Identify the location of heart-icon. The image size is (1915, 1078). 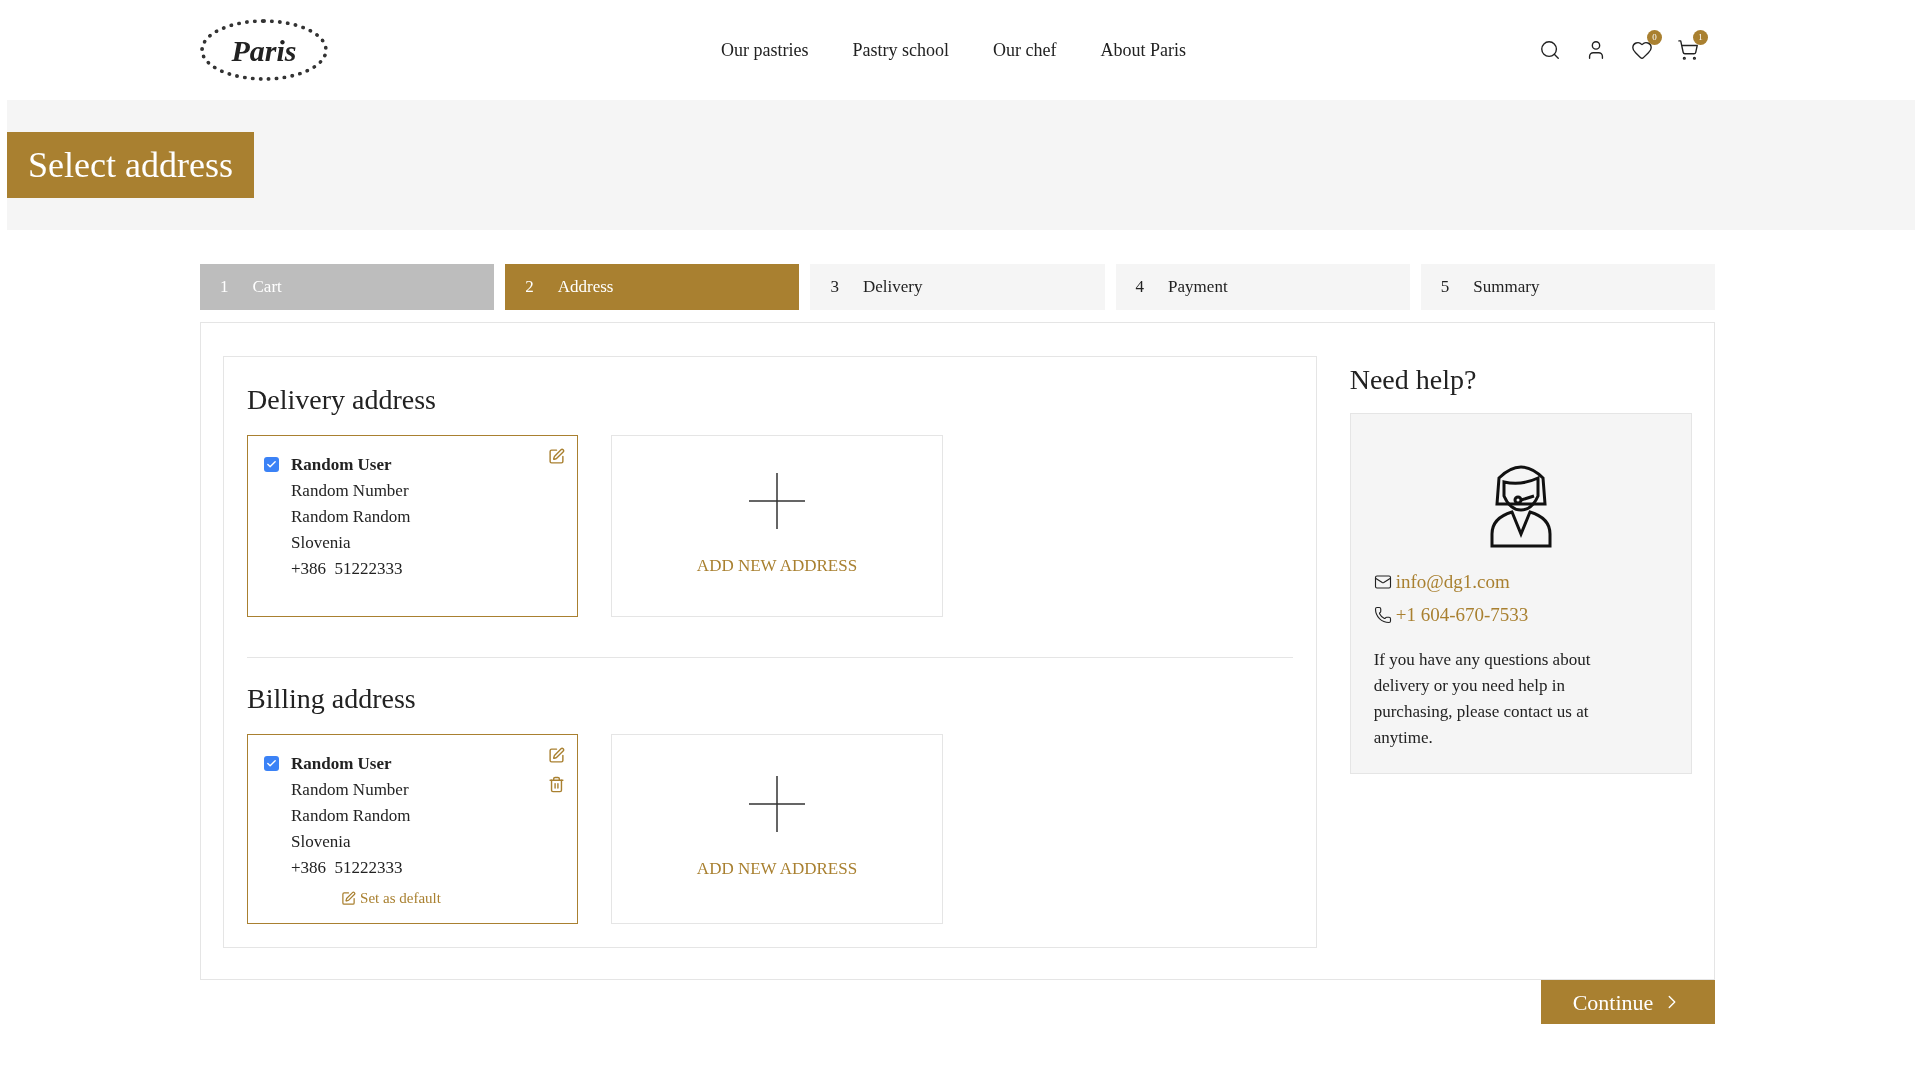
(1642, 50).